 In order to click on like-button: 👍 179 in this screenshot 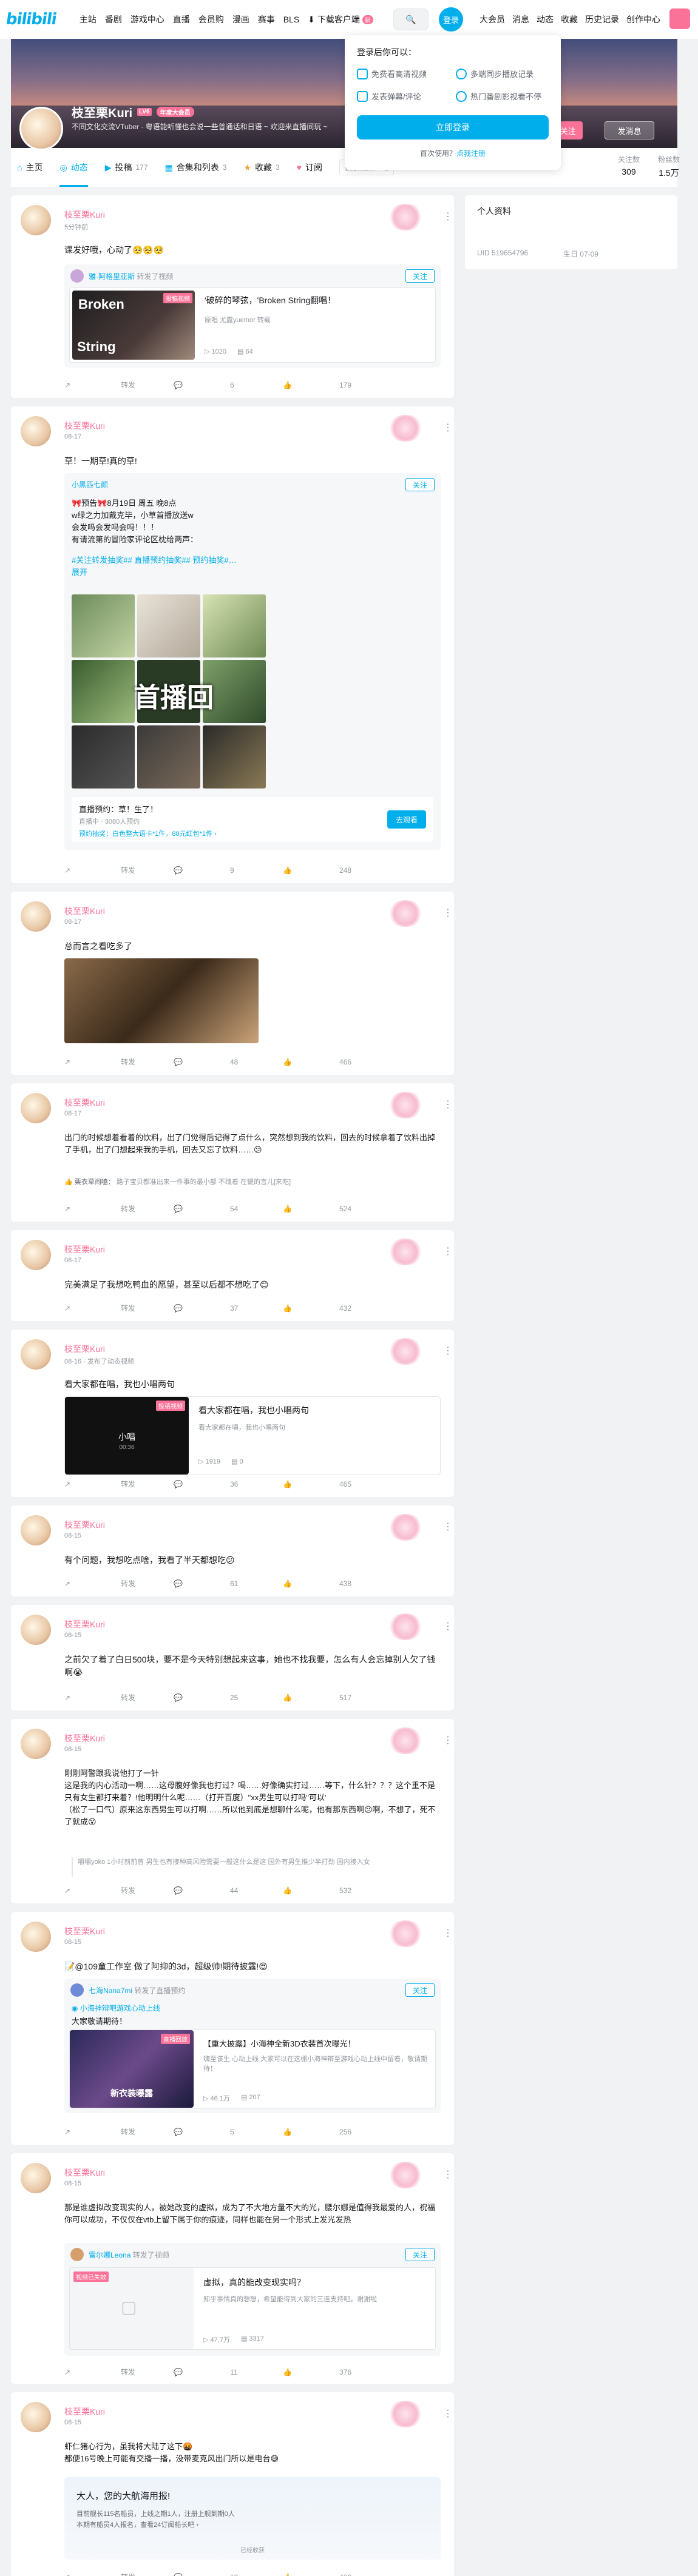, I will do `click(337, 385)`.